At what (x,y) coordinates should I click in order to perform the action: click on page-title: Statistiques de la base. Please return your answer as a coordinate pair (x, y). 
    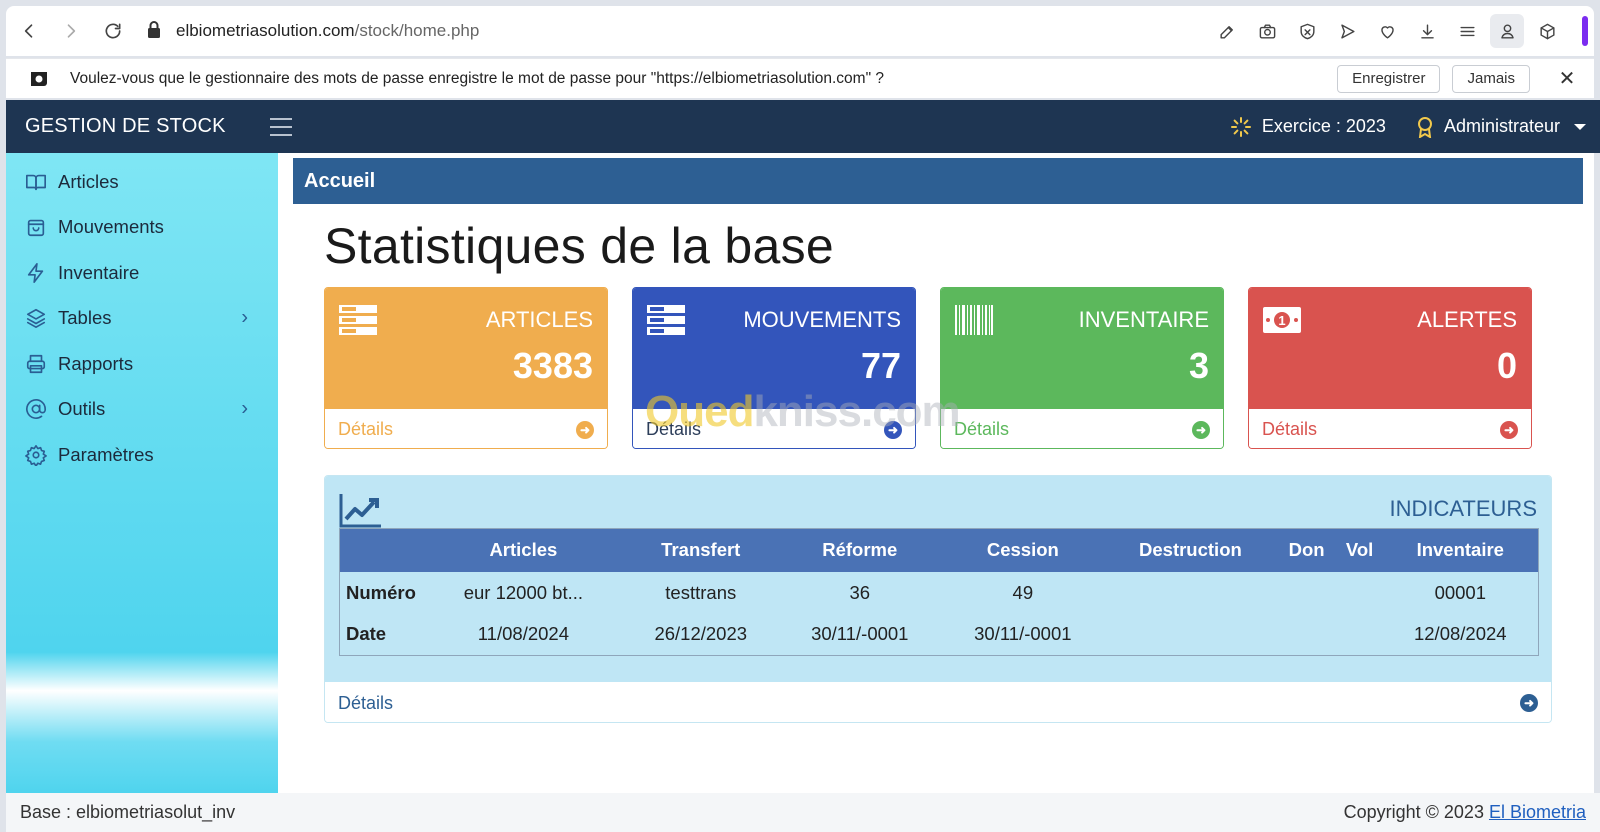
    Looking at the image, I should click on (579, 246).